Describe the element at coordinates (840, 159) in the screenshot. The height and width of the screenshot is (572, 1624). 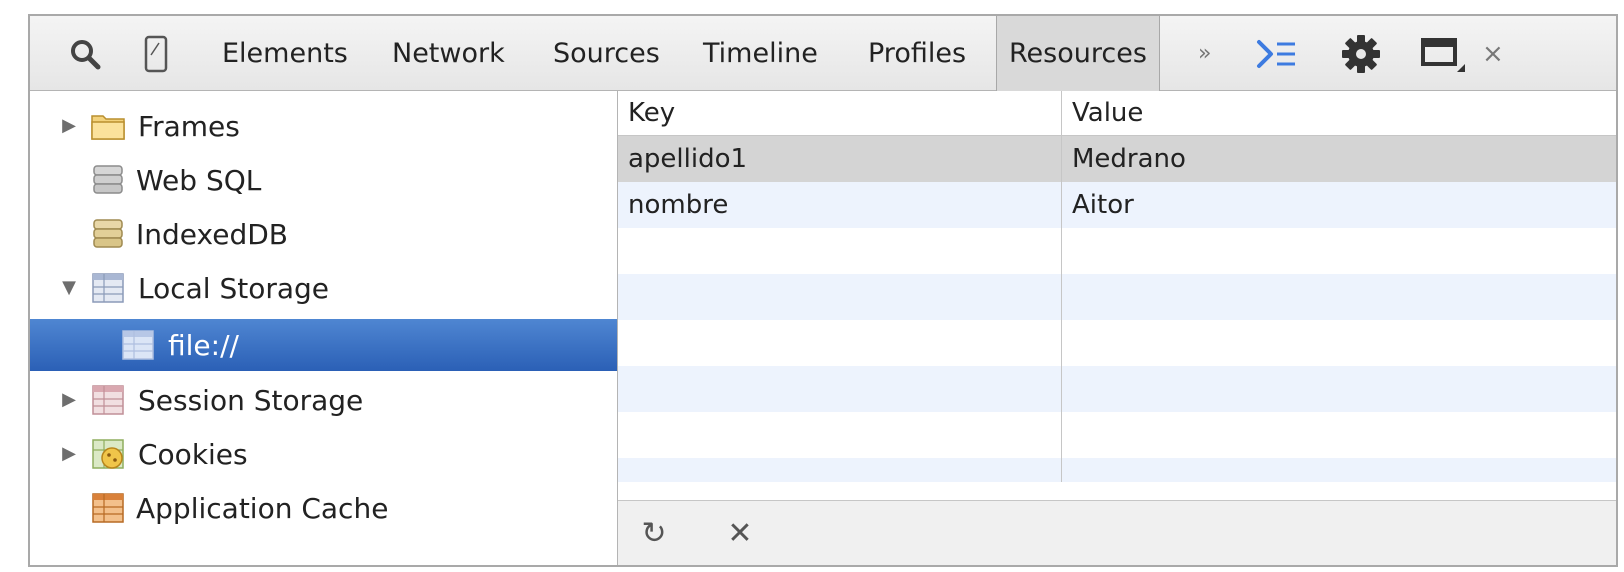
I see `key-cell: apellido1` at that location.